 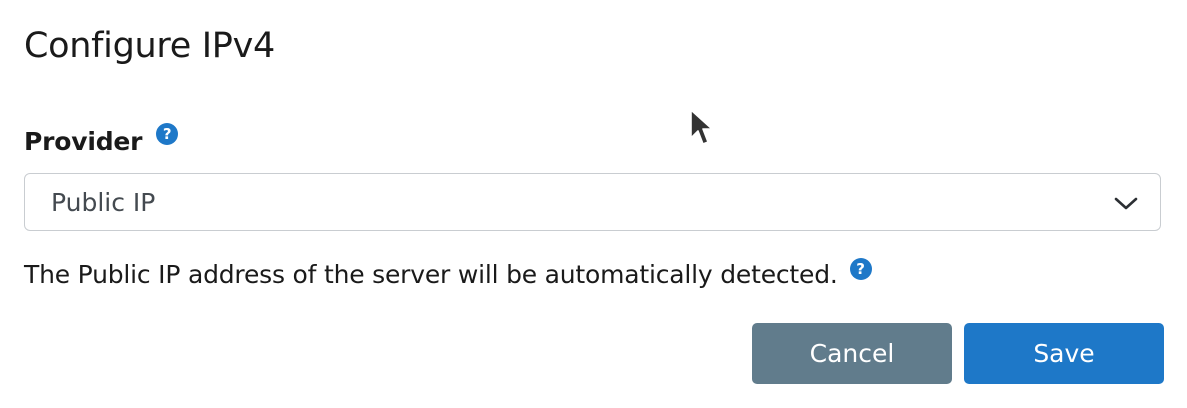 I want to click on provider-select: Public IP, so click(x=592, y=202).